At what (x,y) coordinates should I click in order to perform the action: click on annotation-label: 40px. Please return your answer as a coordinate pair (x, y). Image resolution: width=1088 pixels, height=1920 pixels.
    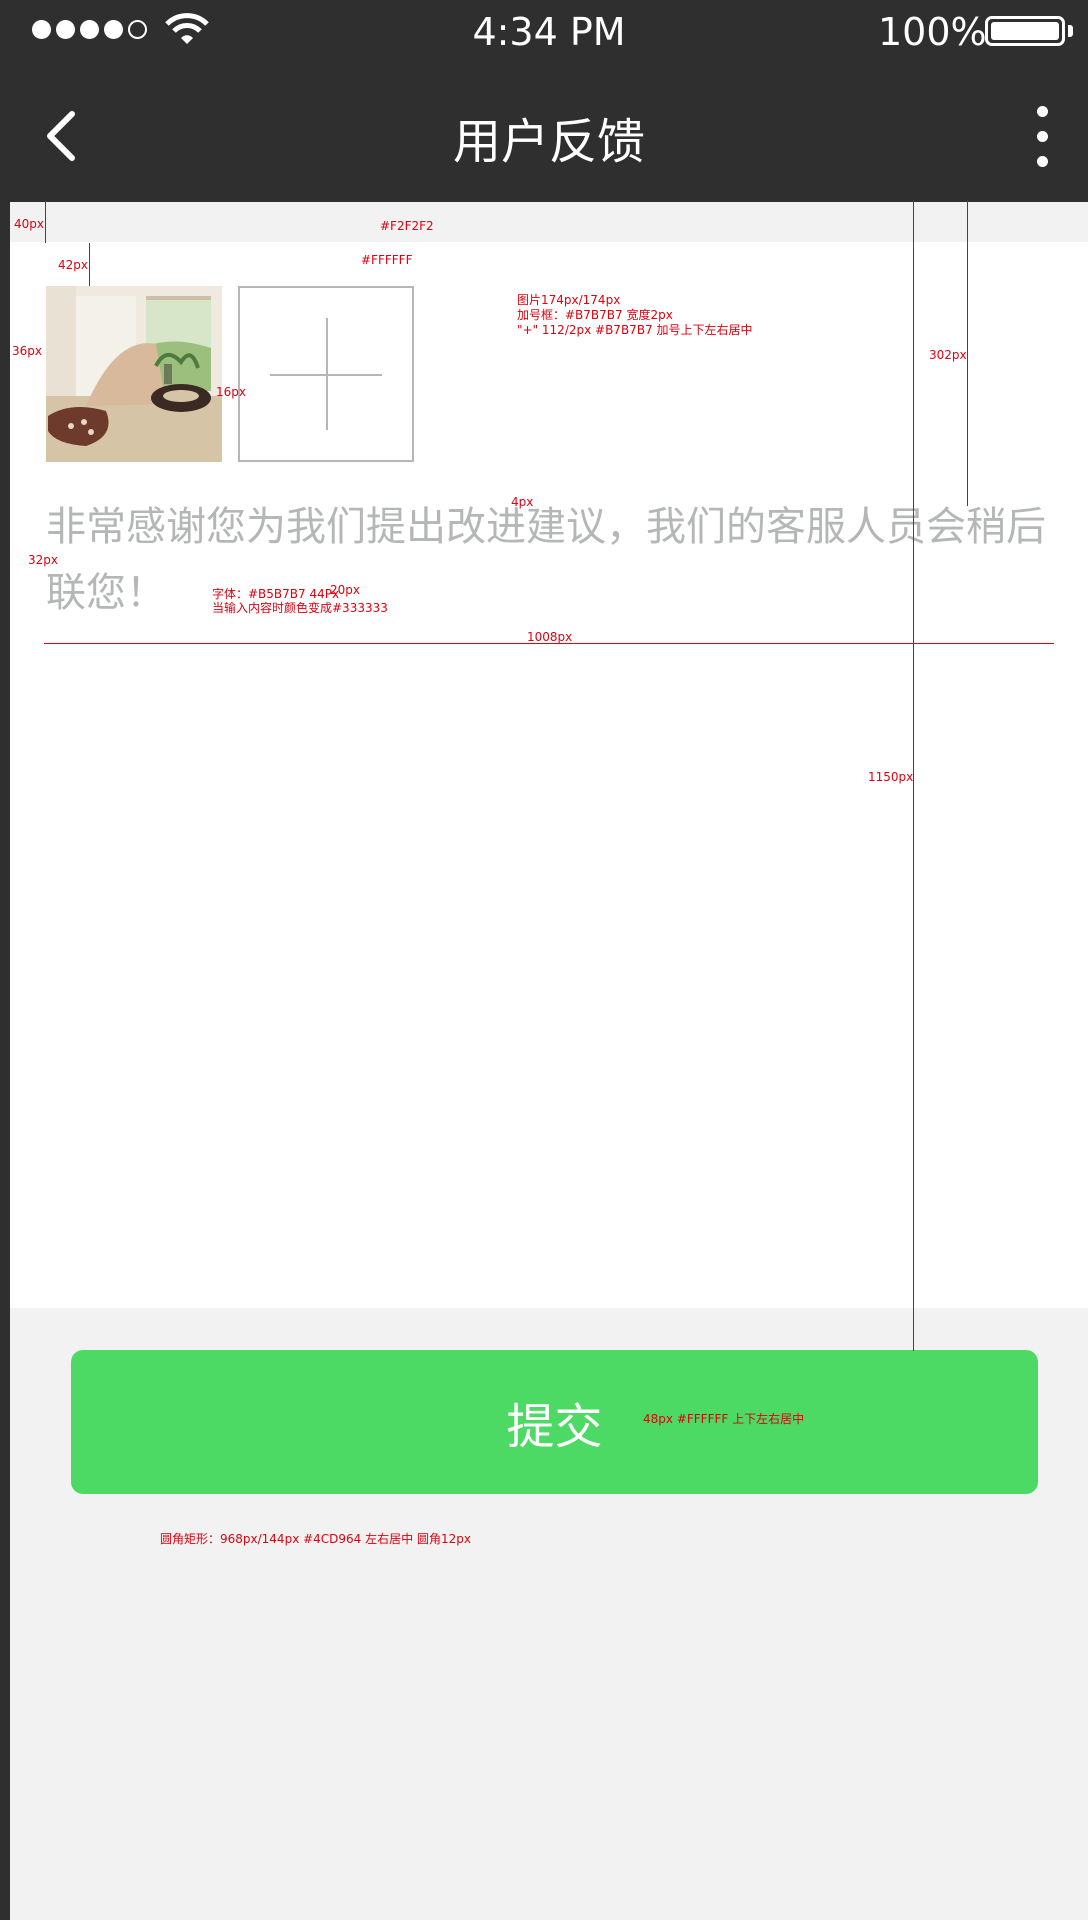
    Looking at the image, I should click on (29, 224).